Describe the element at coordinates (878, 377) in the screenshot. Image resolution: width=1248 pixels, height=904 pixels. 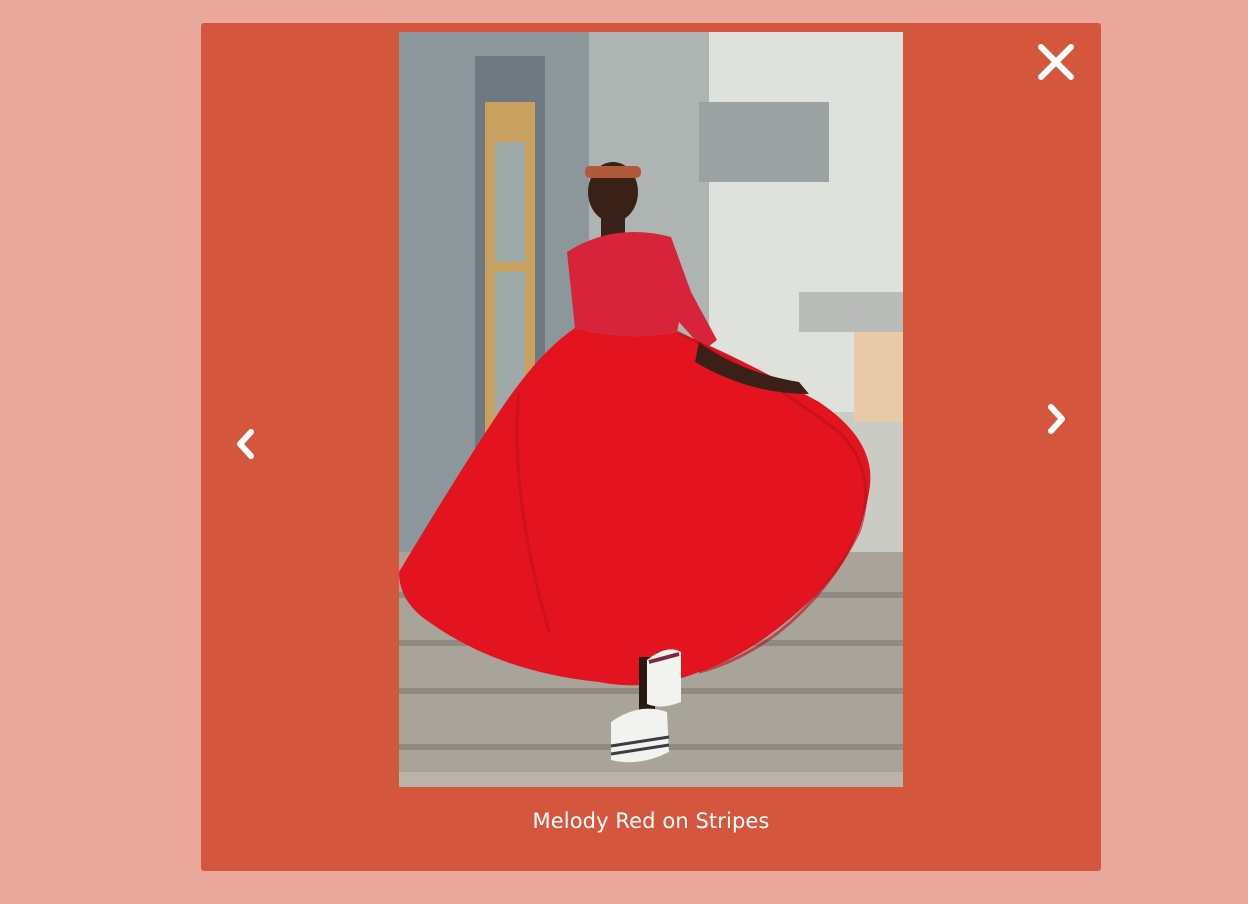
I see `lit-window` at that location.